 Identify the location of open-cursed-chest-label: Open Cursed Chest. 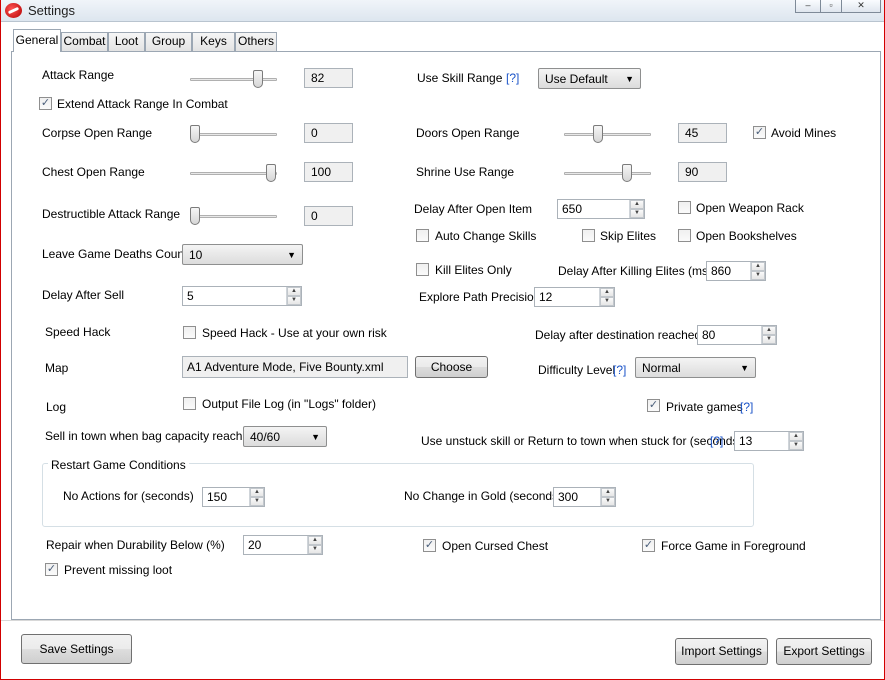
(495, 546).